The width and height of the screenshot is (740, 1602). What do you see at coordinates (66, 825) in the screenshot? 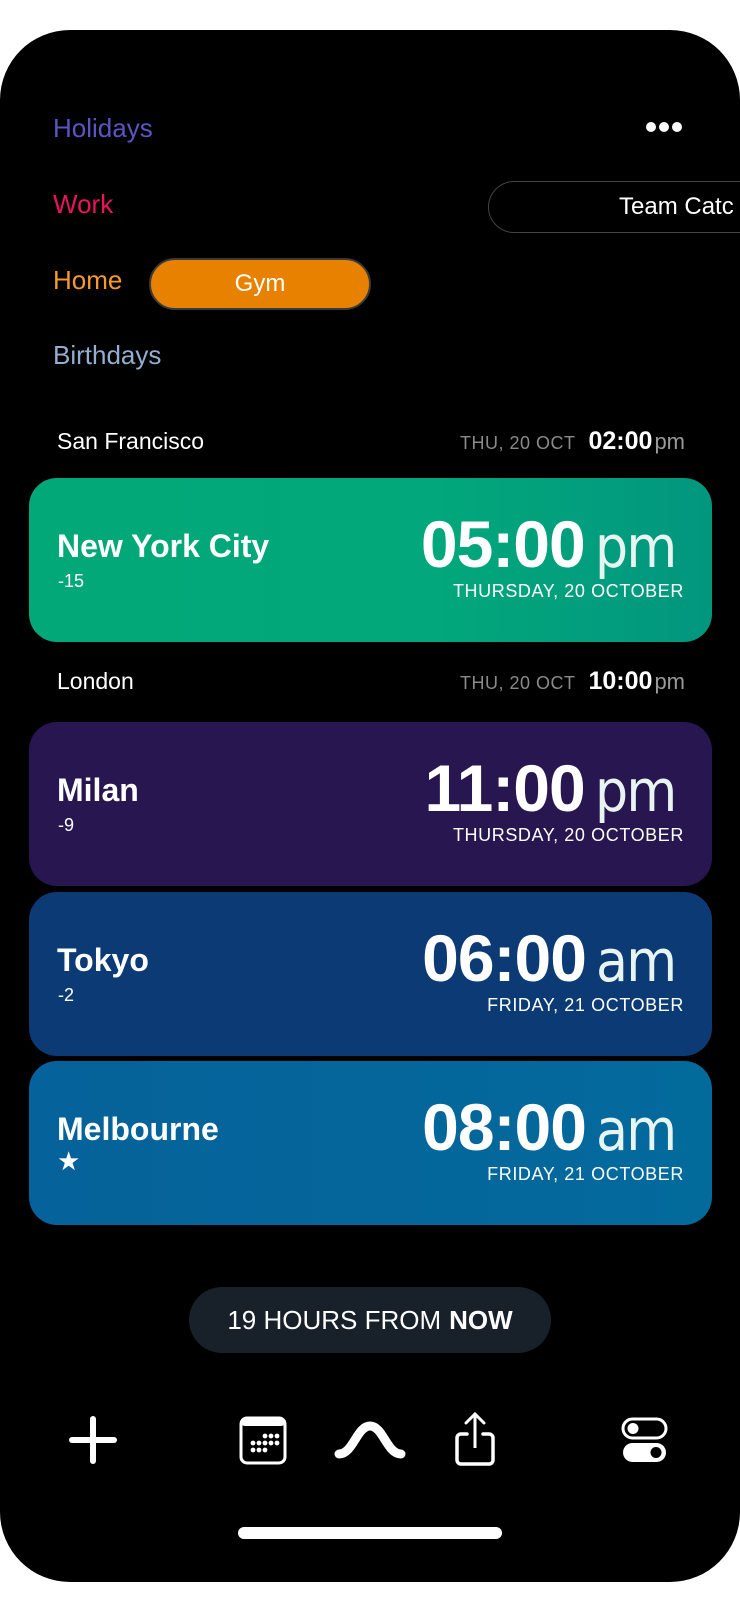
I see `card-offset: -9` at bounding box center [66, 825].